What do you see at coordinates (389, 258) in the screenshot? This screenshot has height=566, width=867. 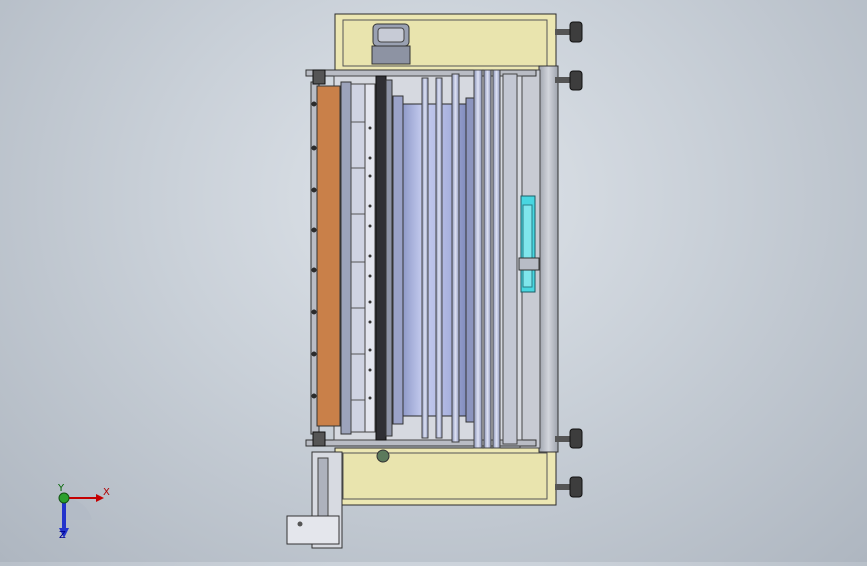 I see `guide-rail` at bounding box center [389, 258].